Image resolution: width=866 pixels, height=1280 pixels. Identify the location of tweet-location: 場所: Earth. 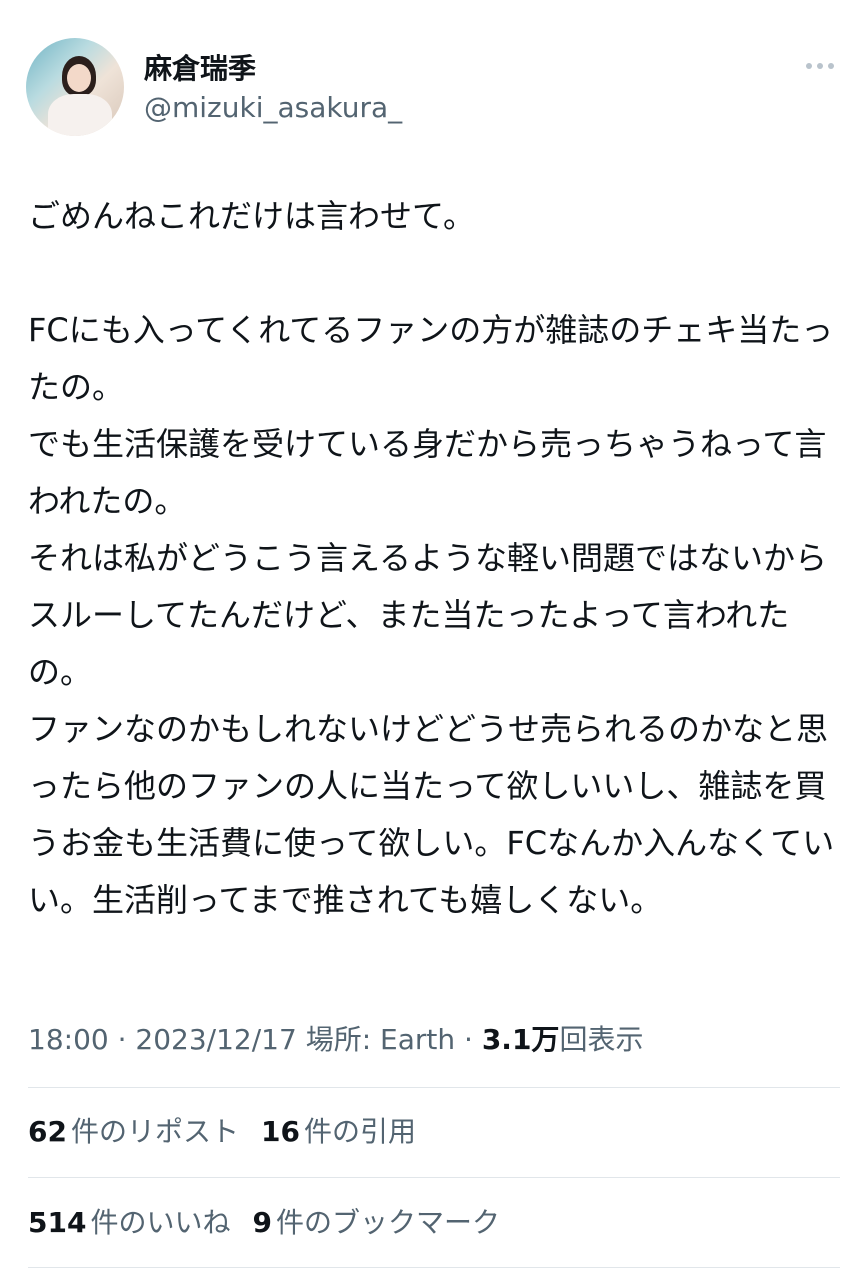
(376, 1039).